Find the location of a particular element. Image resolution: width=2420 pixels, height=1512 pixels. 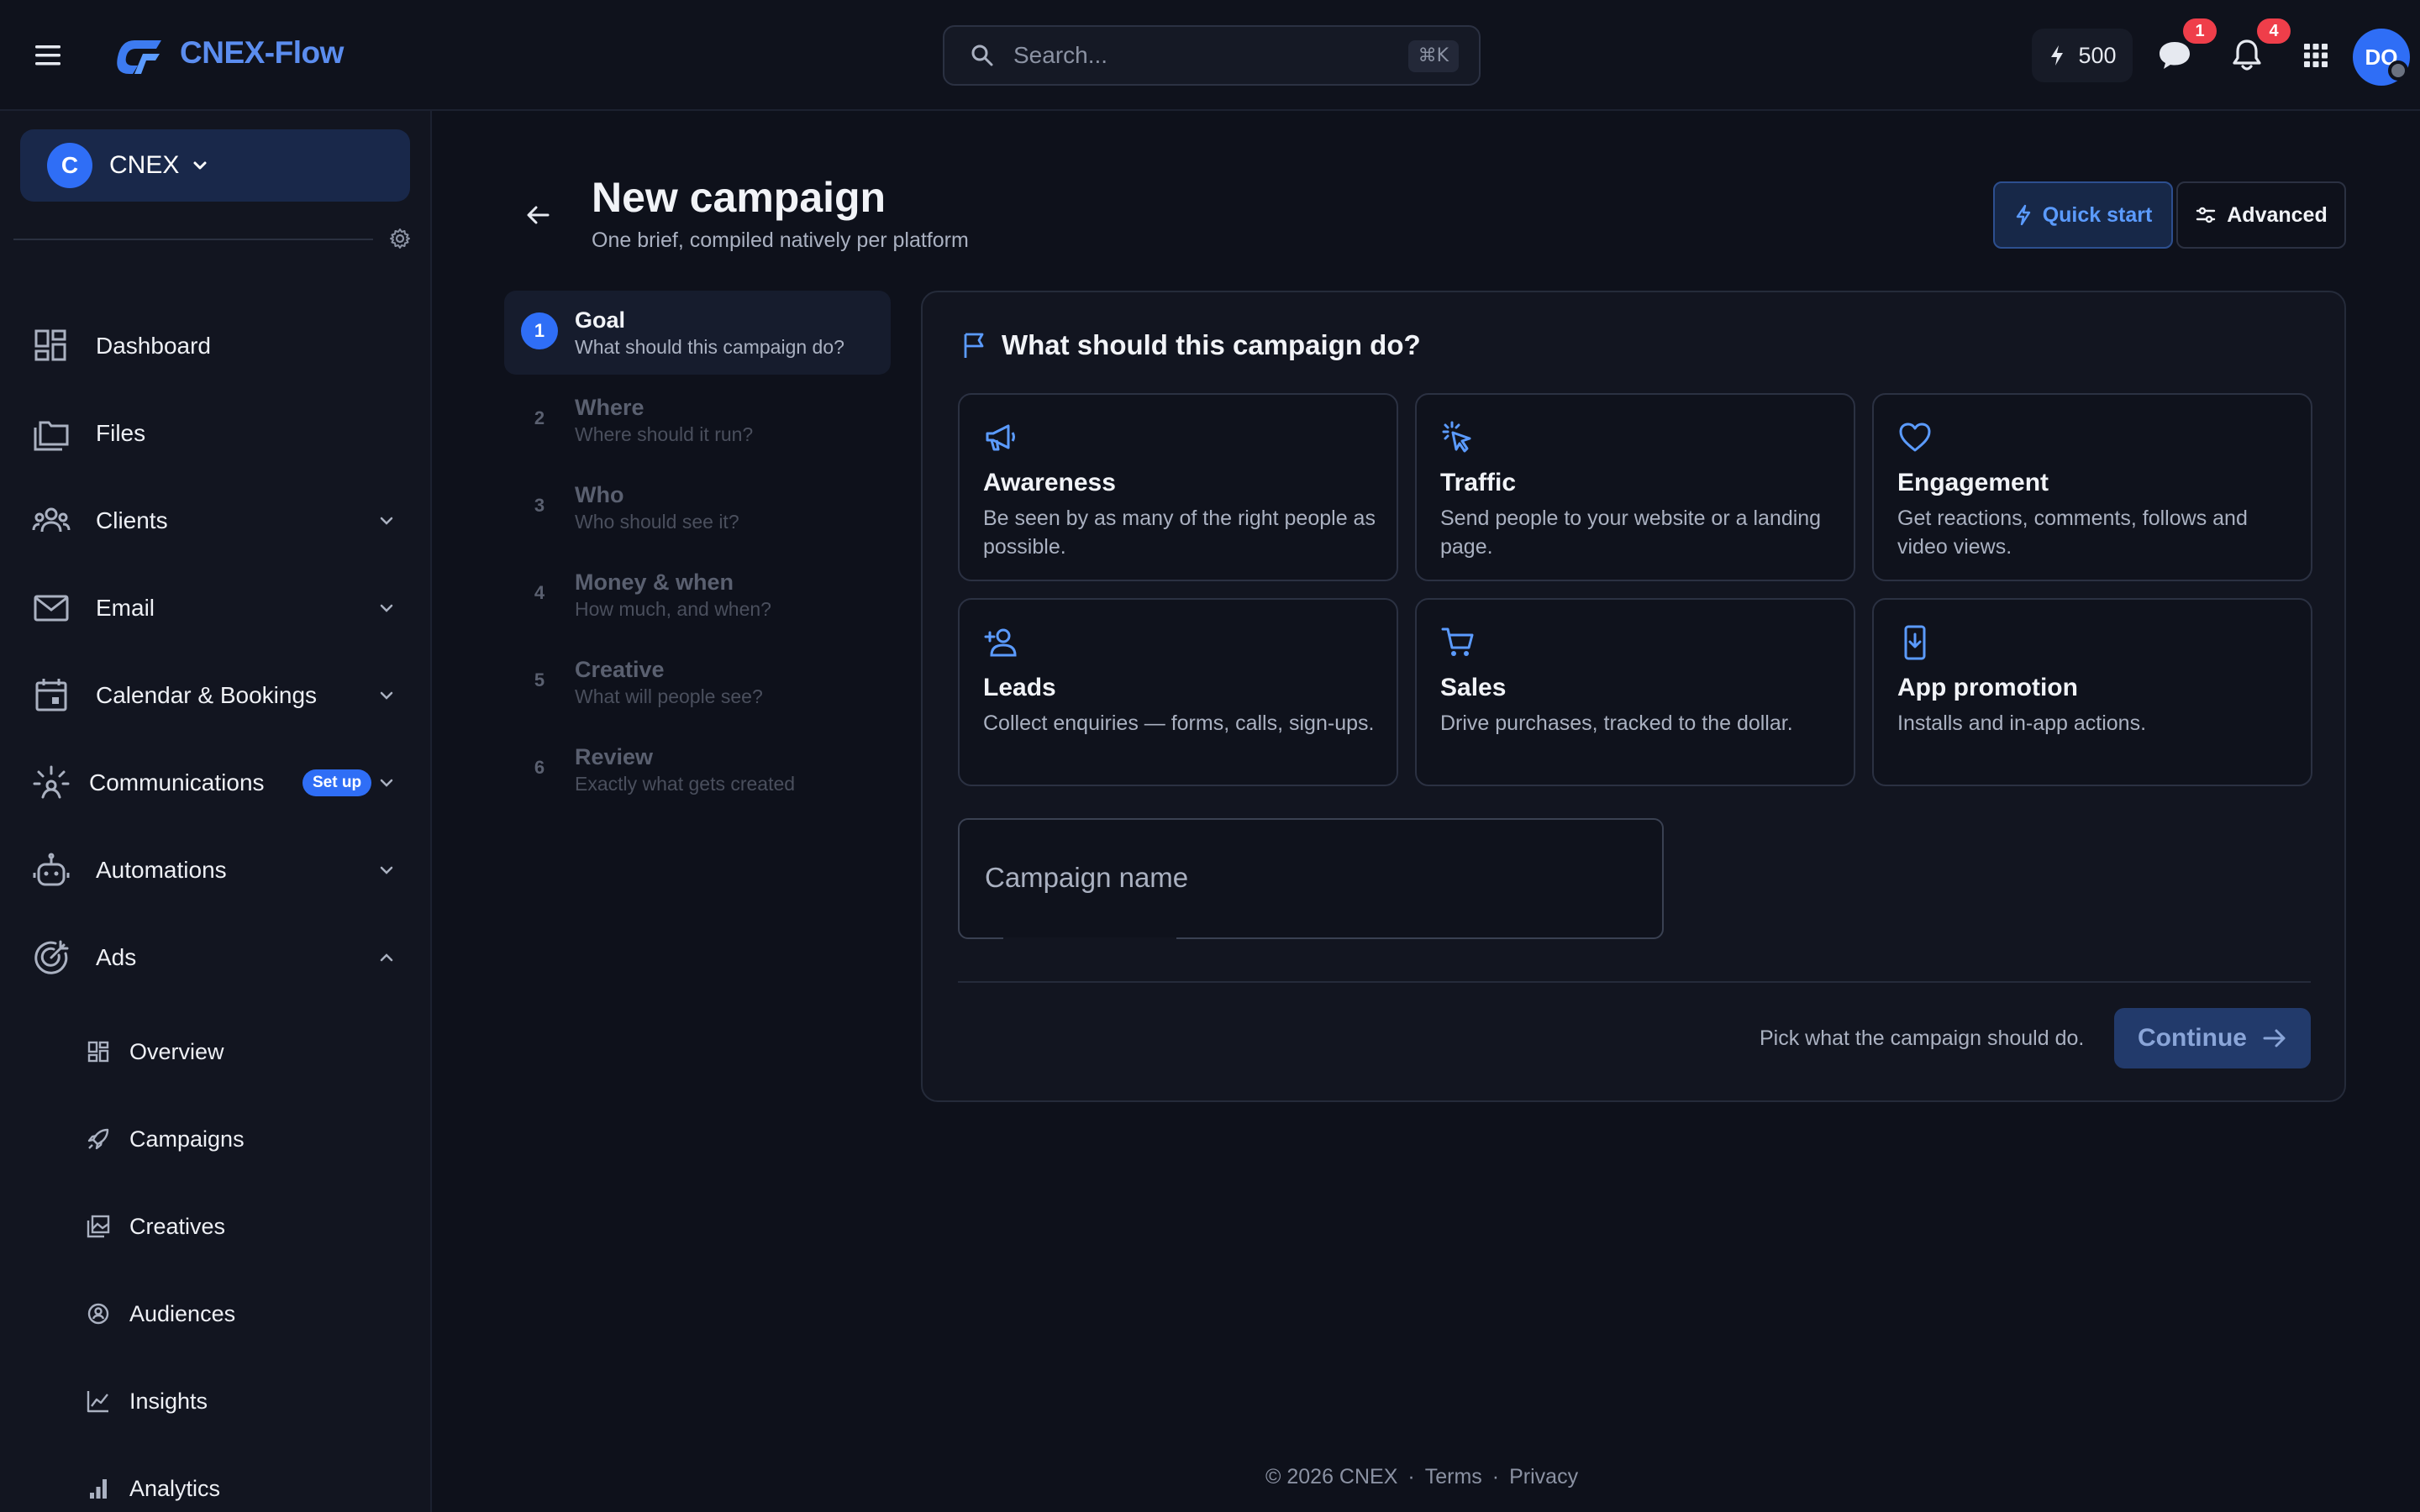

step-who: 3 Who Who should see it? is located at coordinates (697, 507).